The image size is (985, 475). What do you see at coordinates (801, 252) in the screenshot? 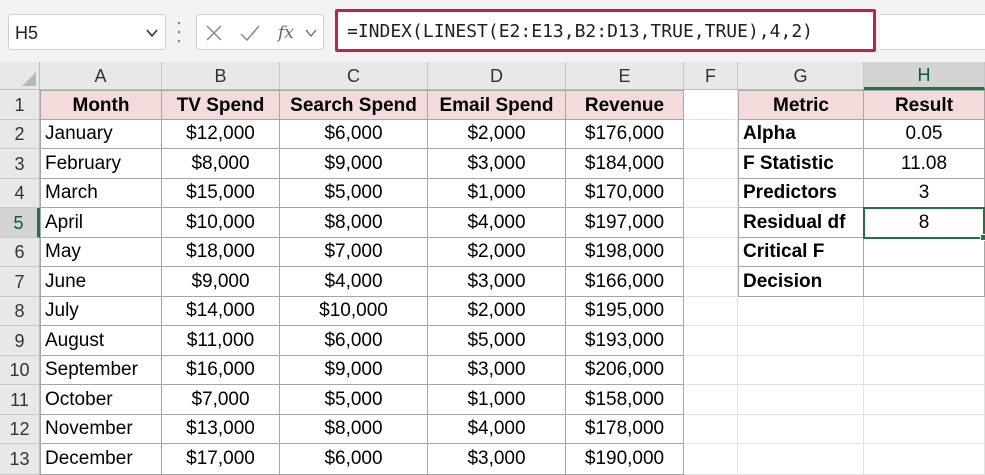
I see `metric-label: Critical F` at bounding box center [801, 252].